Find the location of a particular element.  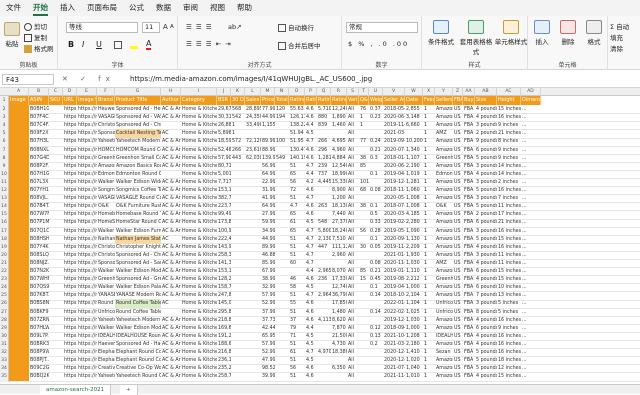

table-cell: 258,718 is located at coordinates (224, 376).